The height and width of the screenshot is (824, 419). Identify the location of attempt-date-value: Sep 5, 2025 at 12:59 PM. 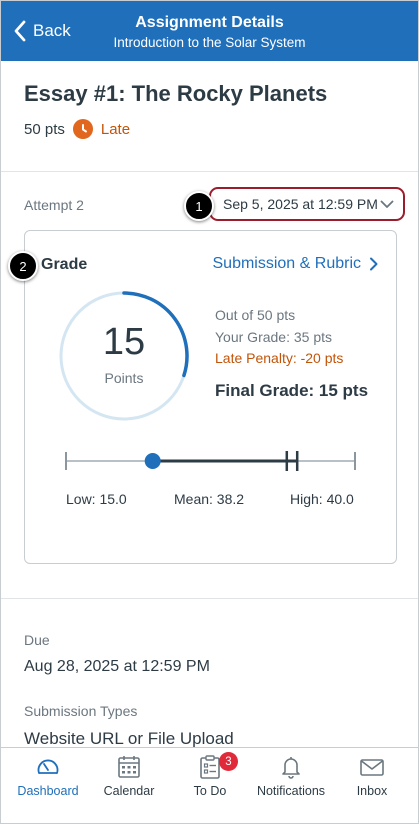
(300, 204).